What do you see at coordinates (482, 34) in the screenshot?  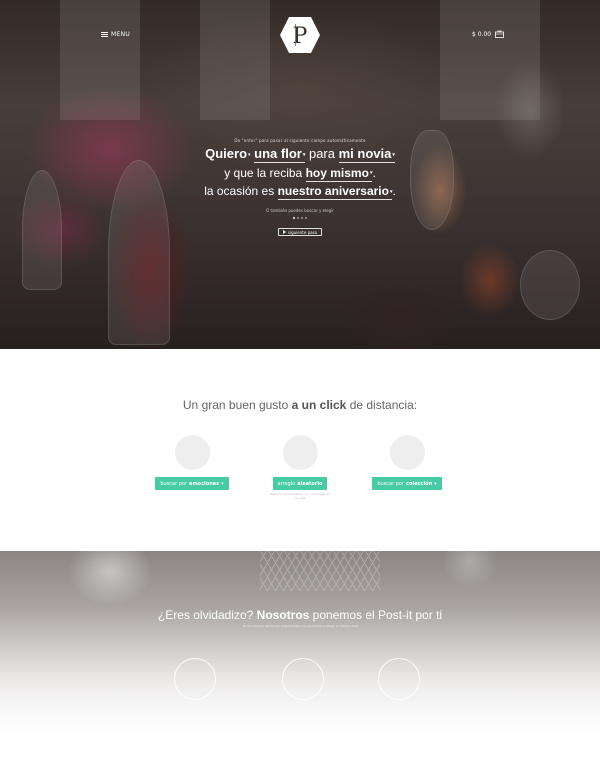 I see `cart-total: $ 0.00` at bounding box center [482, 34].